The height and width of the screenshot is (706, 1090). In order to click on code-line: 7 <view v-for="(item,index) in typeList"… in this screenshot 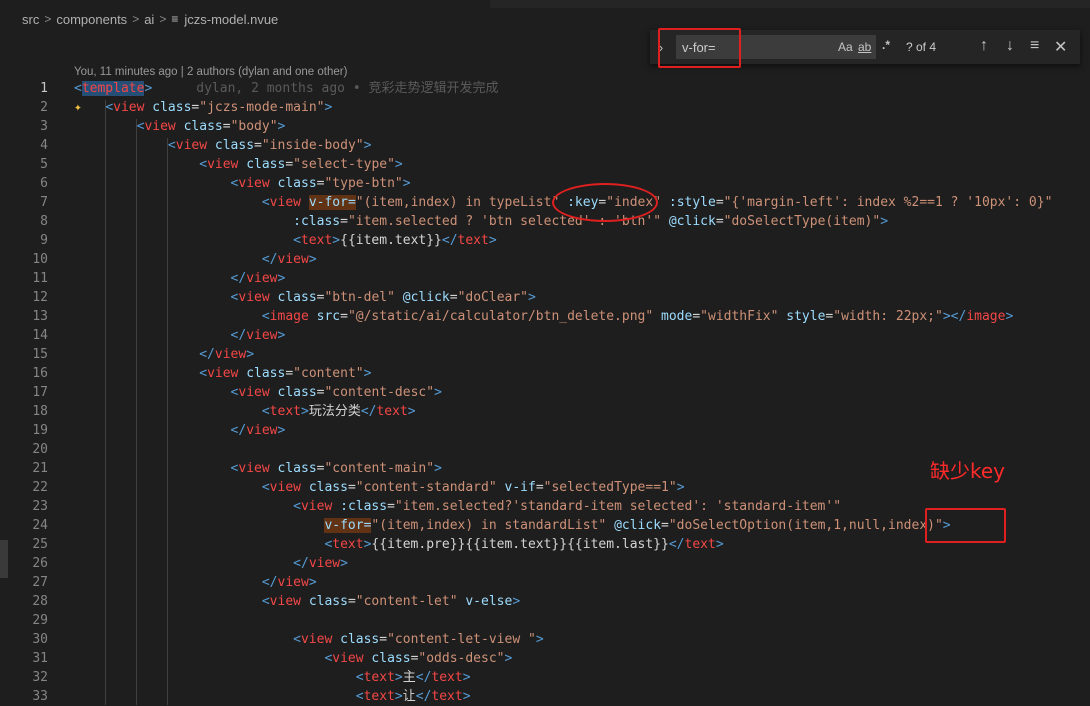, I will do `click(545, 202)`.